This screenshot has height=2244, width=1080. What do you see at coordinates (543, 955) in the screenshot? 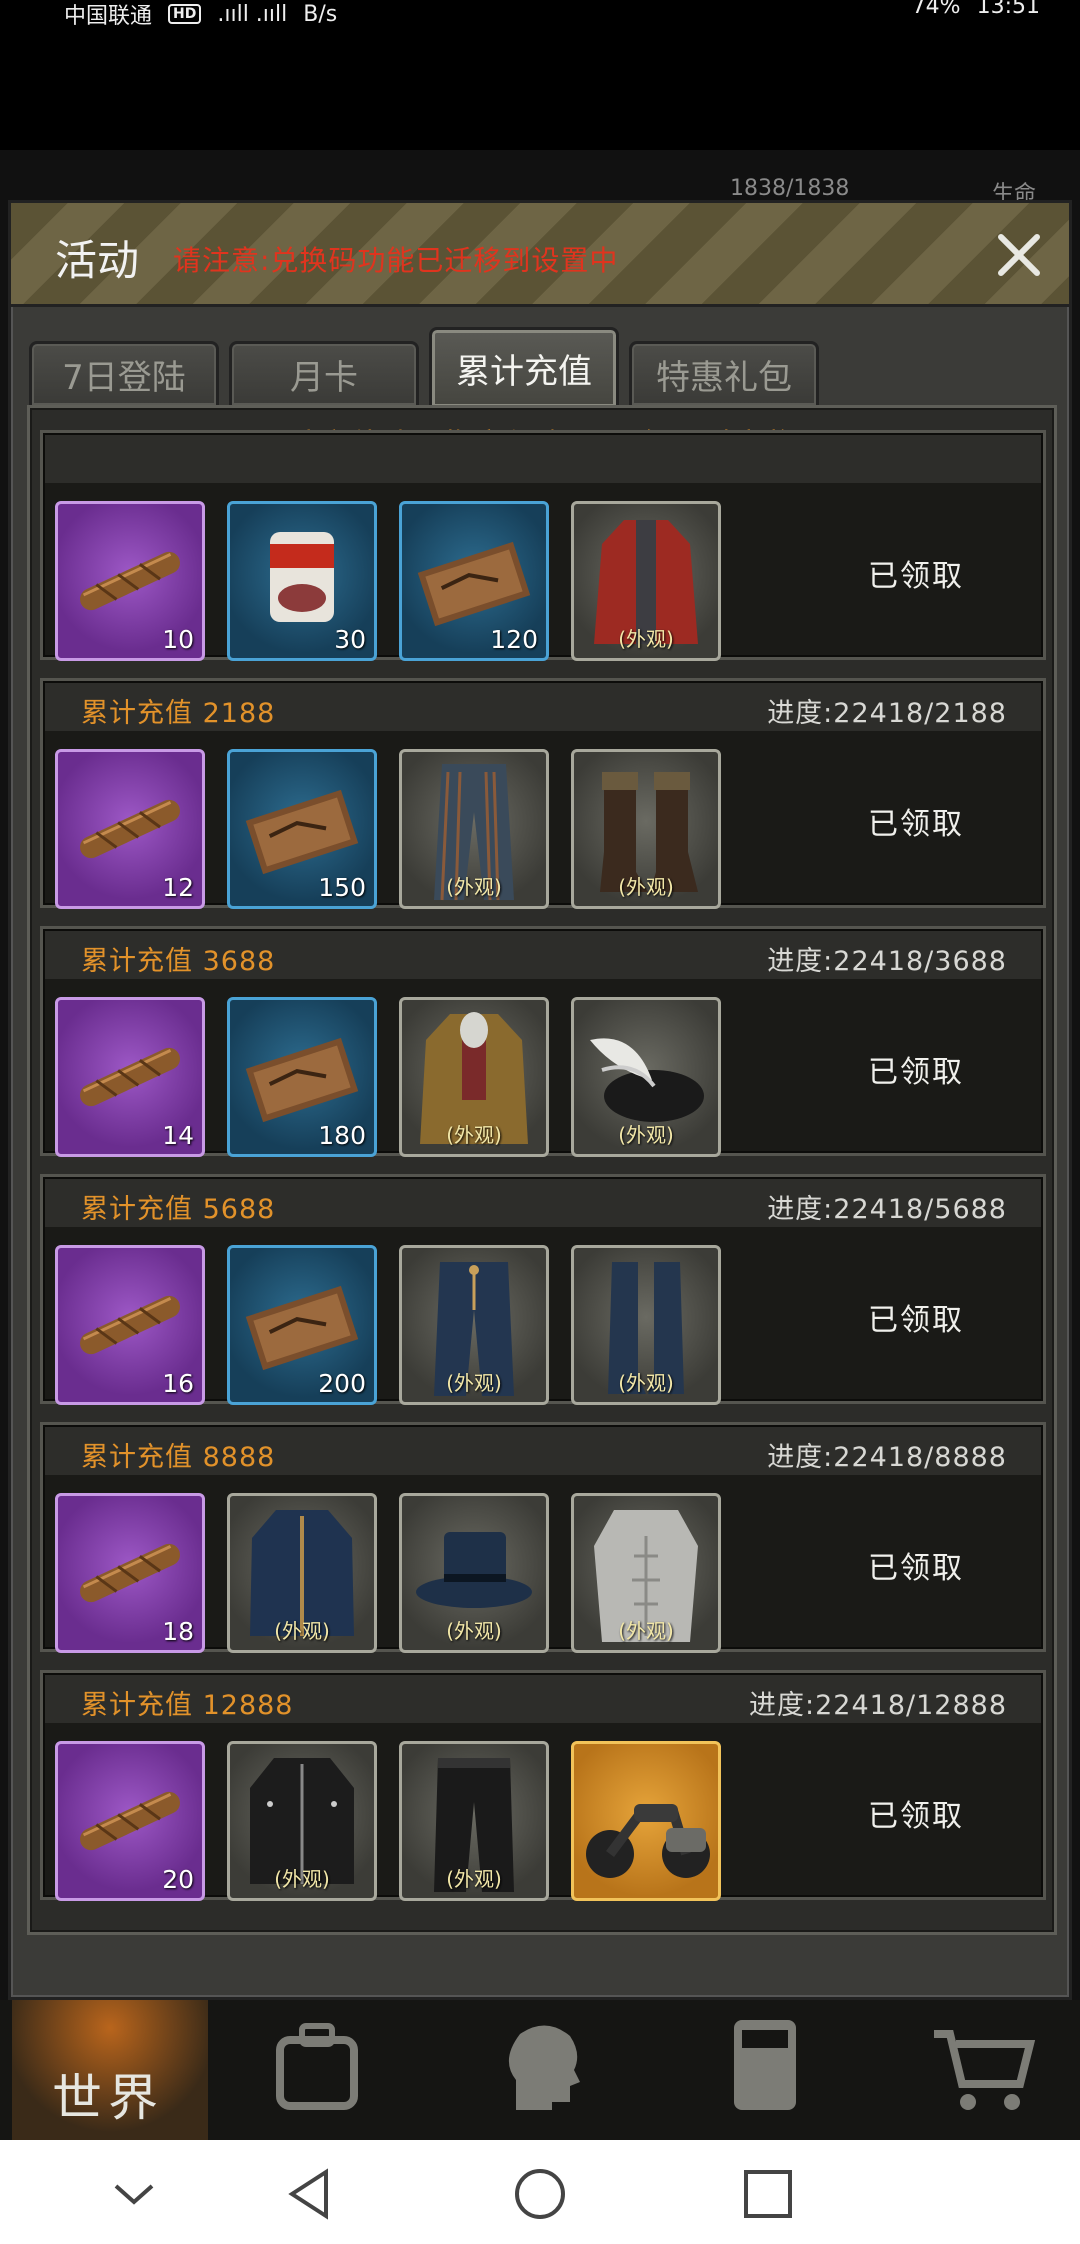
I see `reward-row-header: 累计充值 3688 进度:22418/3688` at bounding box center [543, 955].